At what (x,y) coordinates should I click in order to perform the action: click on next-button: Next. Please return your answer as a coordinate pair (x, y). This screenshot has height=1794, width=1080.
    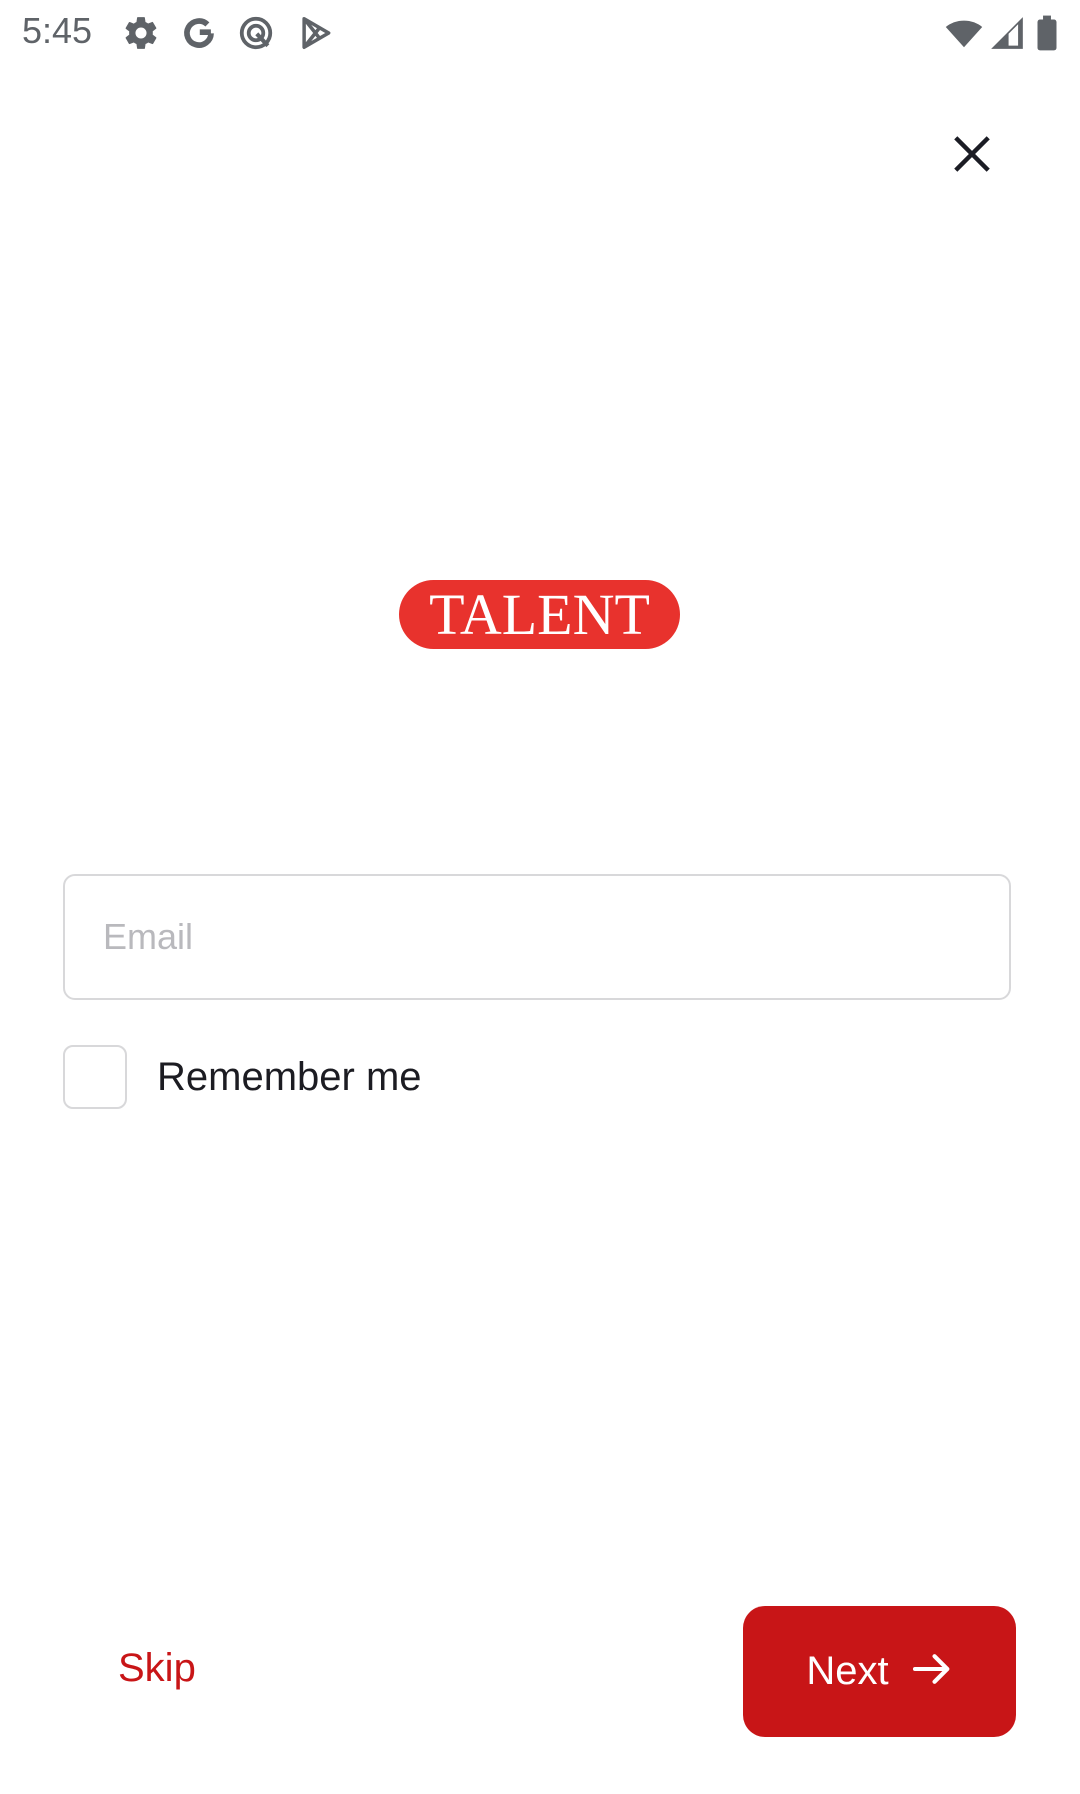
    Looking at the image, I should click on (879, 1671).